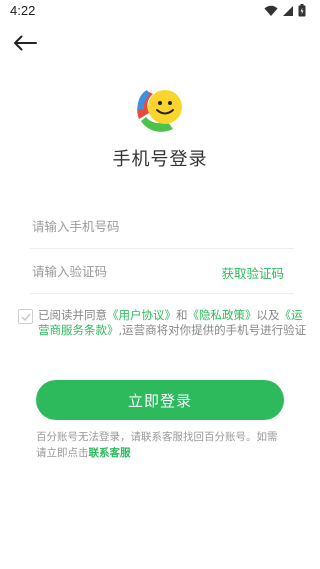  I want to click on checkmark-icon, so click(26, 317).